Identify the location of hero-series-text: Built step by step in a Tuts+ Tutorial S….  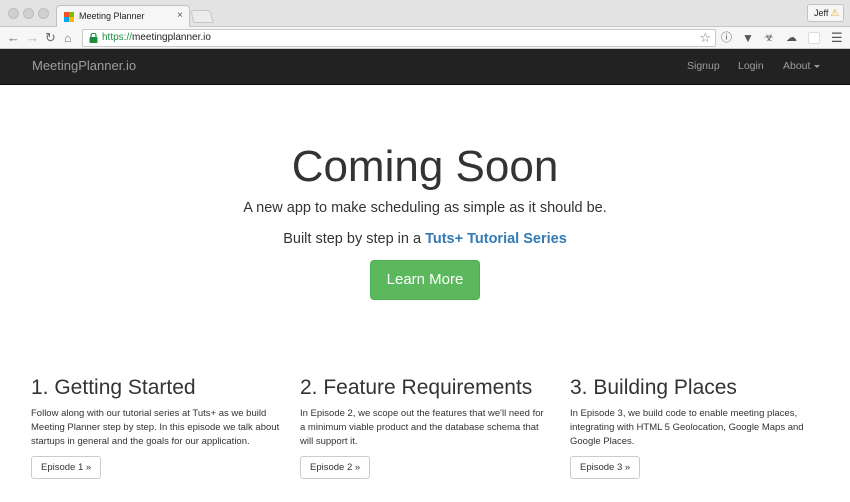
(425, 239).